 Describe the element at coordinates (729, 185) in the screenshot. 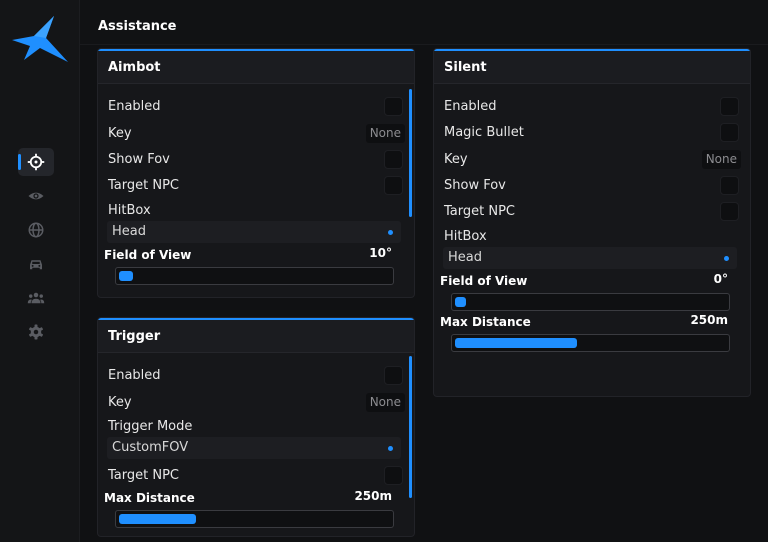

I see `silent-show-fov-checkbox` at that location.